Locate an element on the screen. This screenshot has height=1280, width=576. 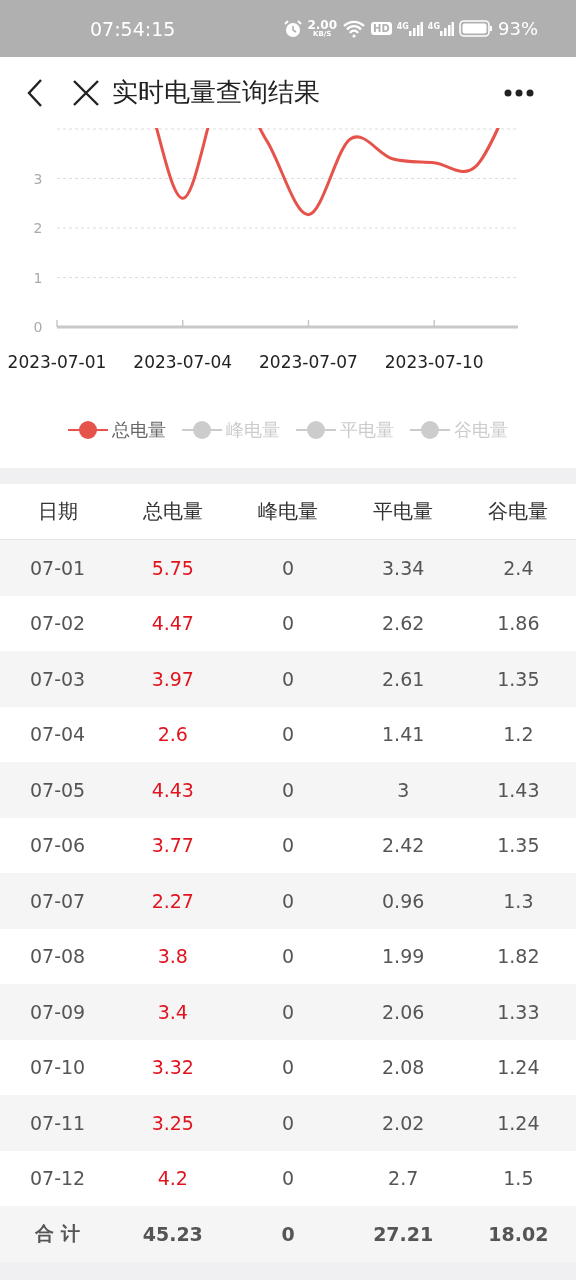
table-cell-text: 1.33 is located at coordinates (518, 1011).